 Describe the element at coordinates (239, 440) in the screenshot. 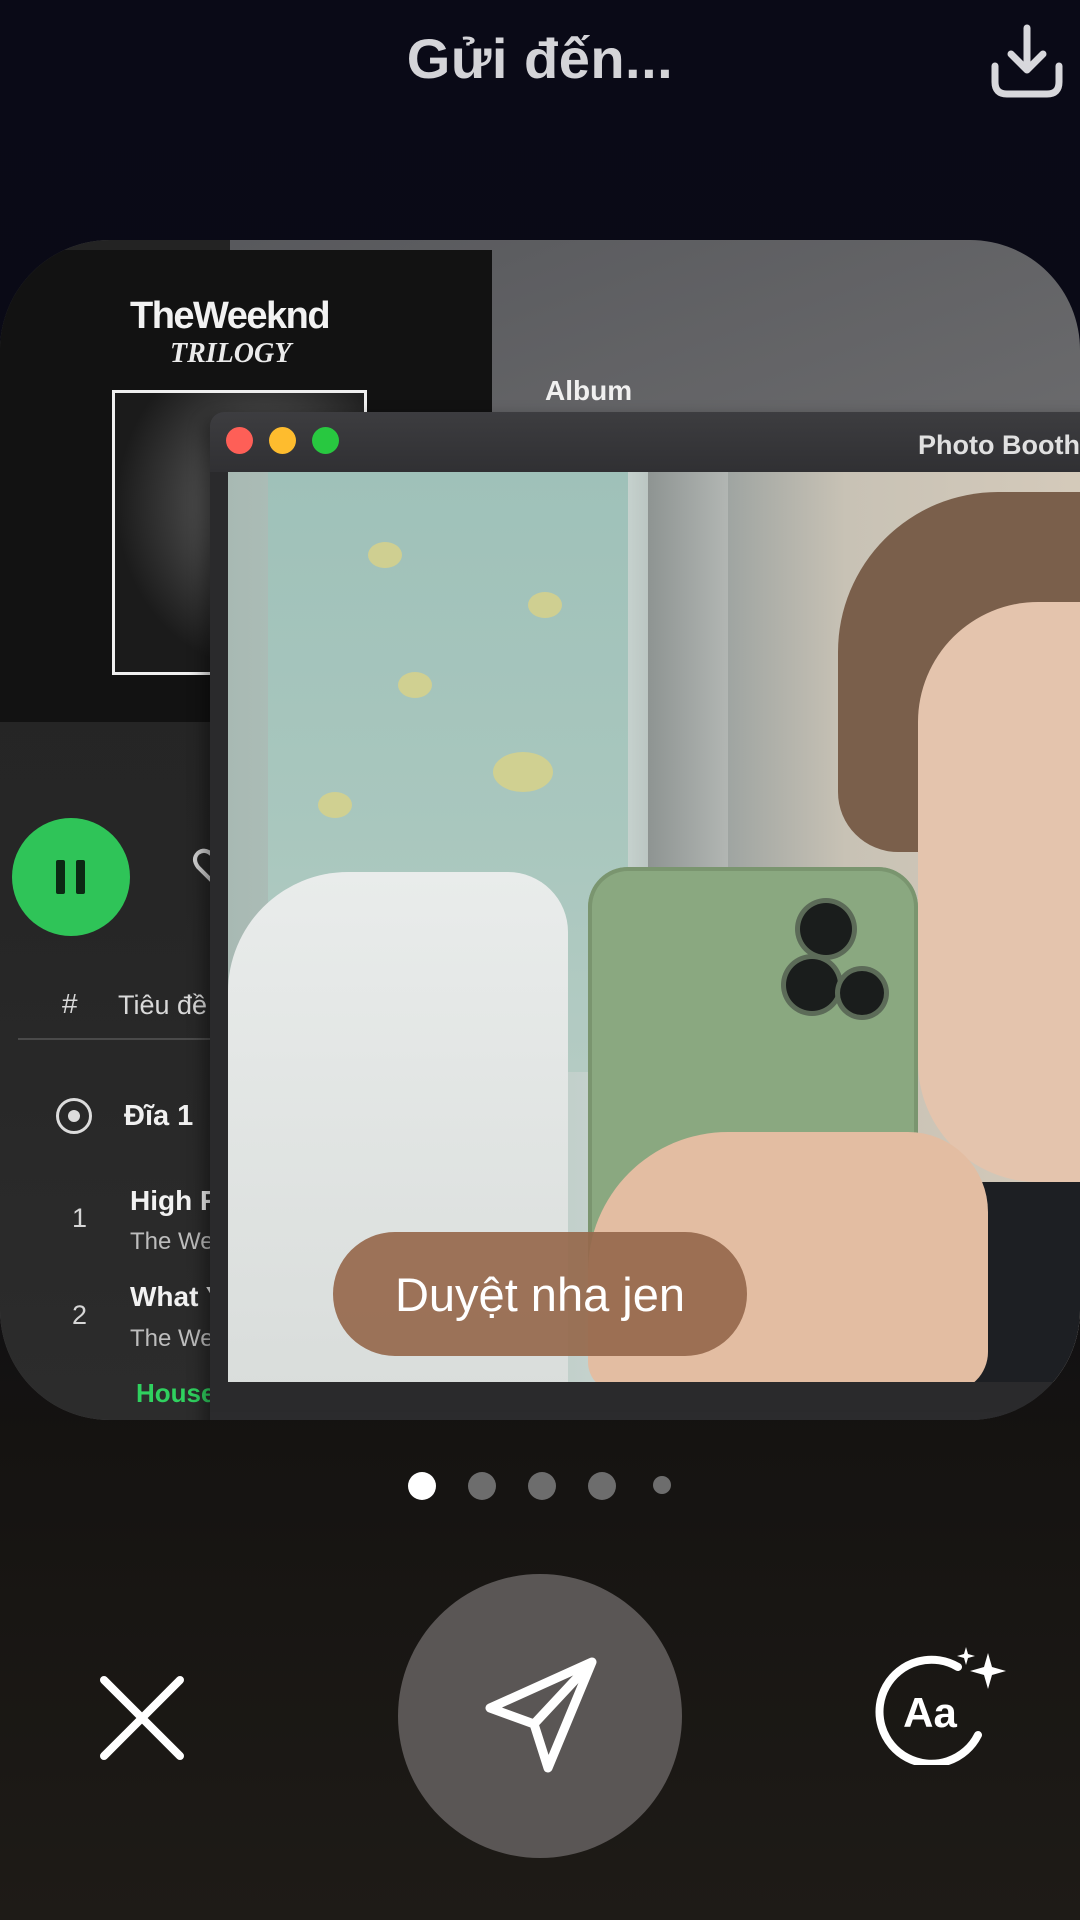

I see `close-dot-icon` at that location.